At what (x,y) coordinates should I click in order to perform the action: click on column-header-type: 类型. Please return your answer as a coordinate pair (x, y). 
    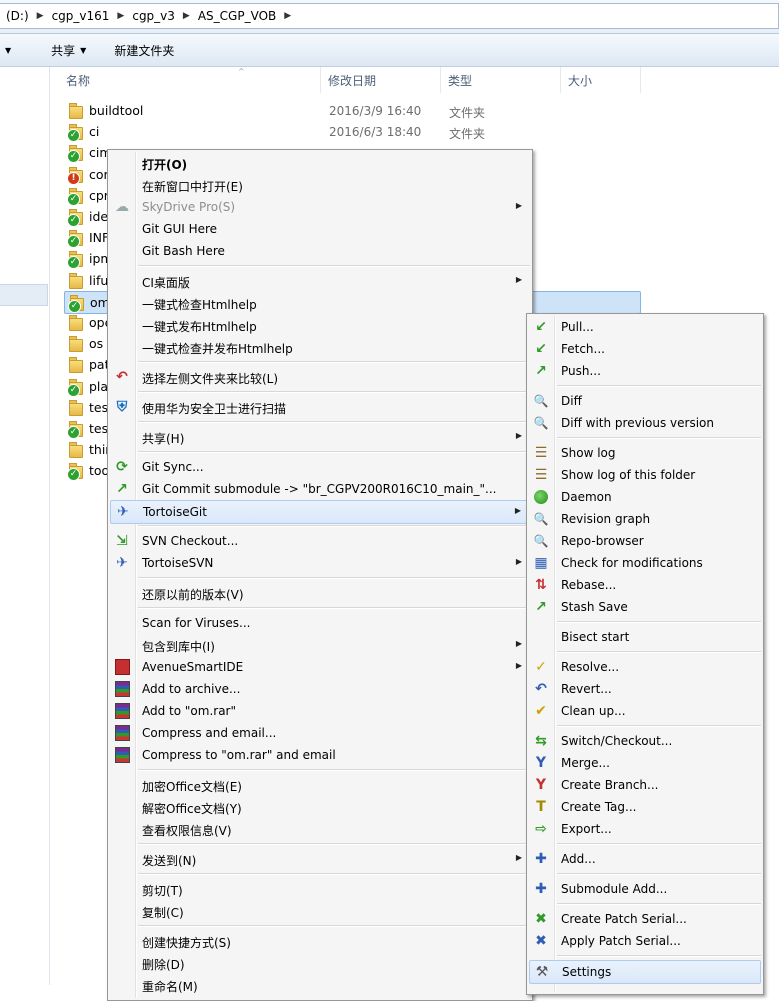
    Looking at the image, I should click on (501, 80).